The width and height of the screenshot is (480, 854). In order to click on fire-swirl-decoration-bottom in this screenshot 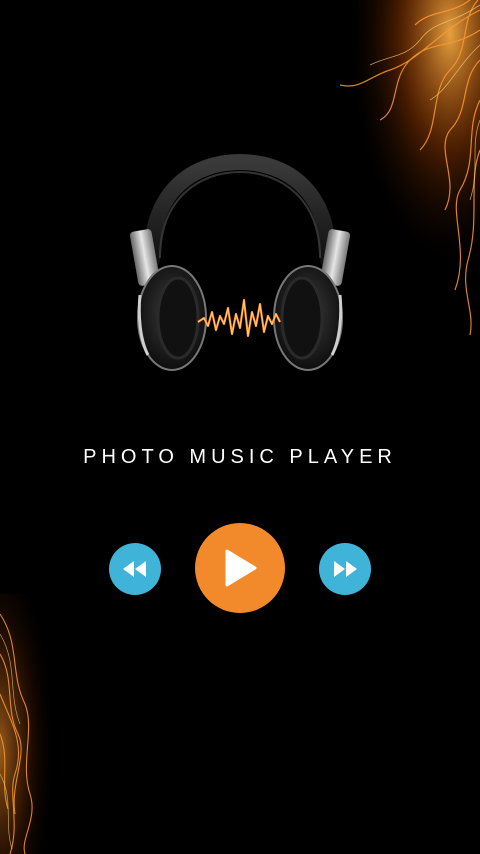, I will do `click(35, 724)`.